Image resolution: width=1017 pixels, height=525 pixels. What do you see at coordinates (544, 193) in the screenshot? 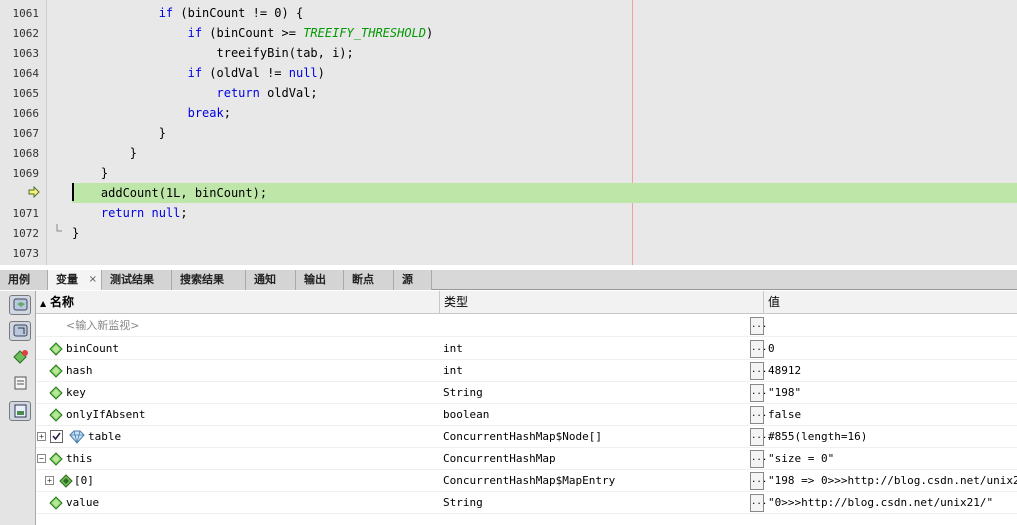
I see `current-execution-line: addCount(1L, binCount);` at bounding box center [544, 193].